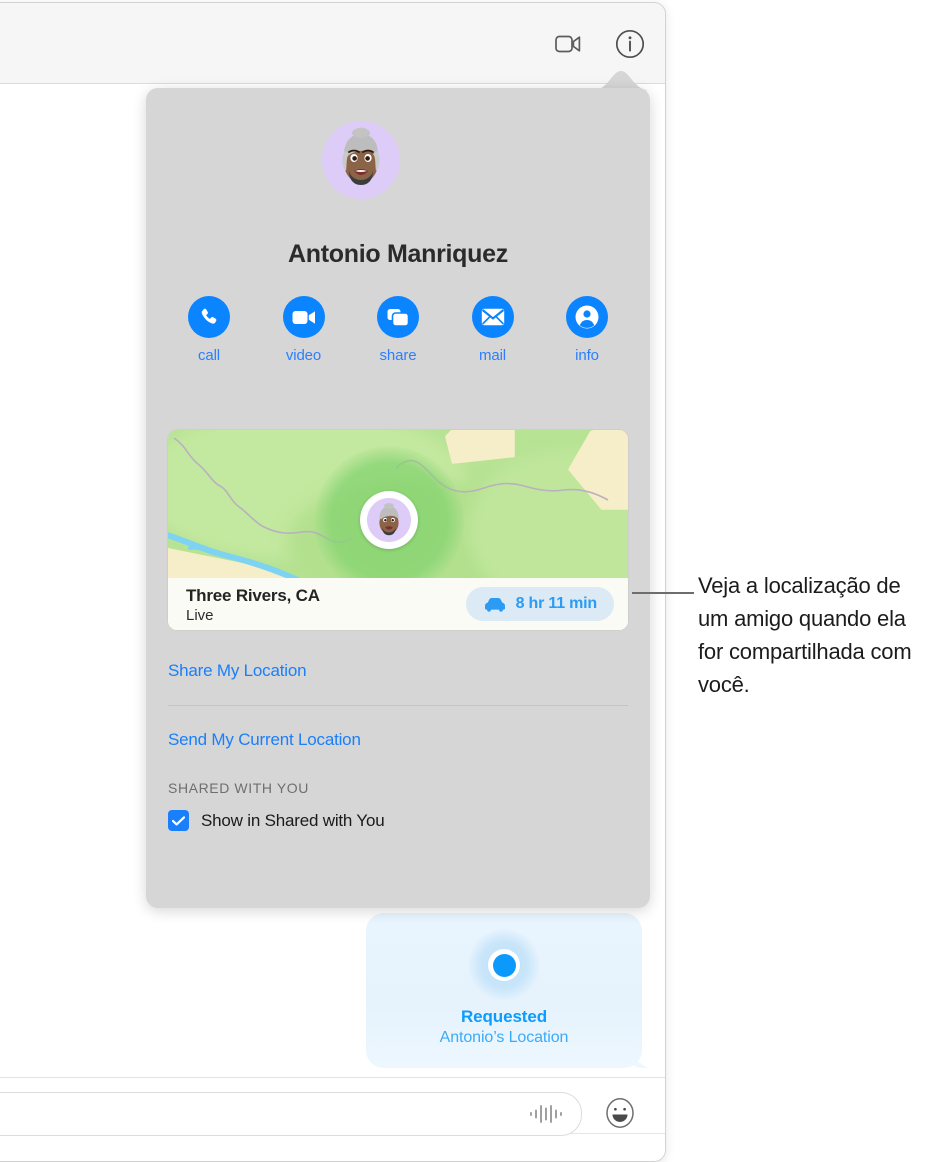  I want to click on action-mail-button: mail, so click(493, 330).